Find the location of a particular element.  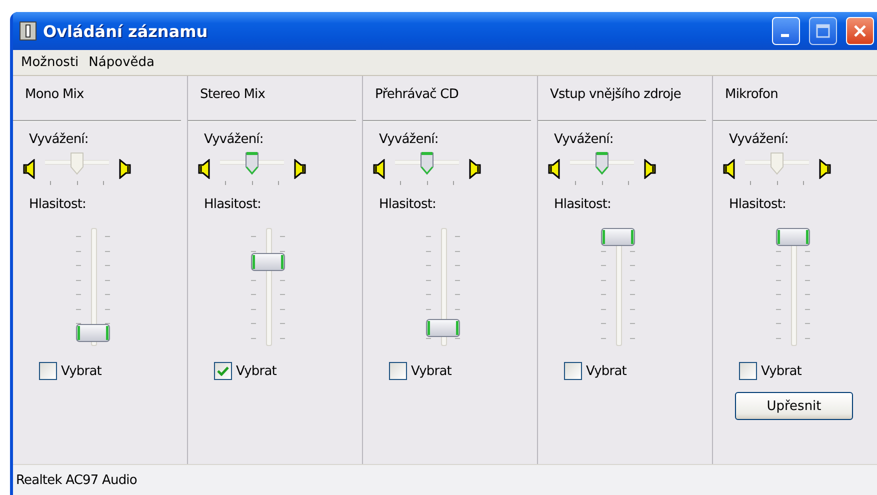

channel-name: Vstup vnějšího zdroje is located at coordinates (615, 94).